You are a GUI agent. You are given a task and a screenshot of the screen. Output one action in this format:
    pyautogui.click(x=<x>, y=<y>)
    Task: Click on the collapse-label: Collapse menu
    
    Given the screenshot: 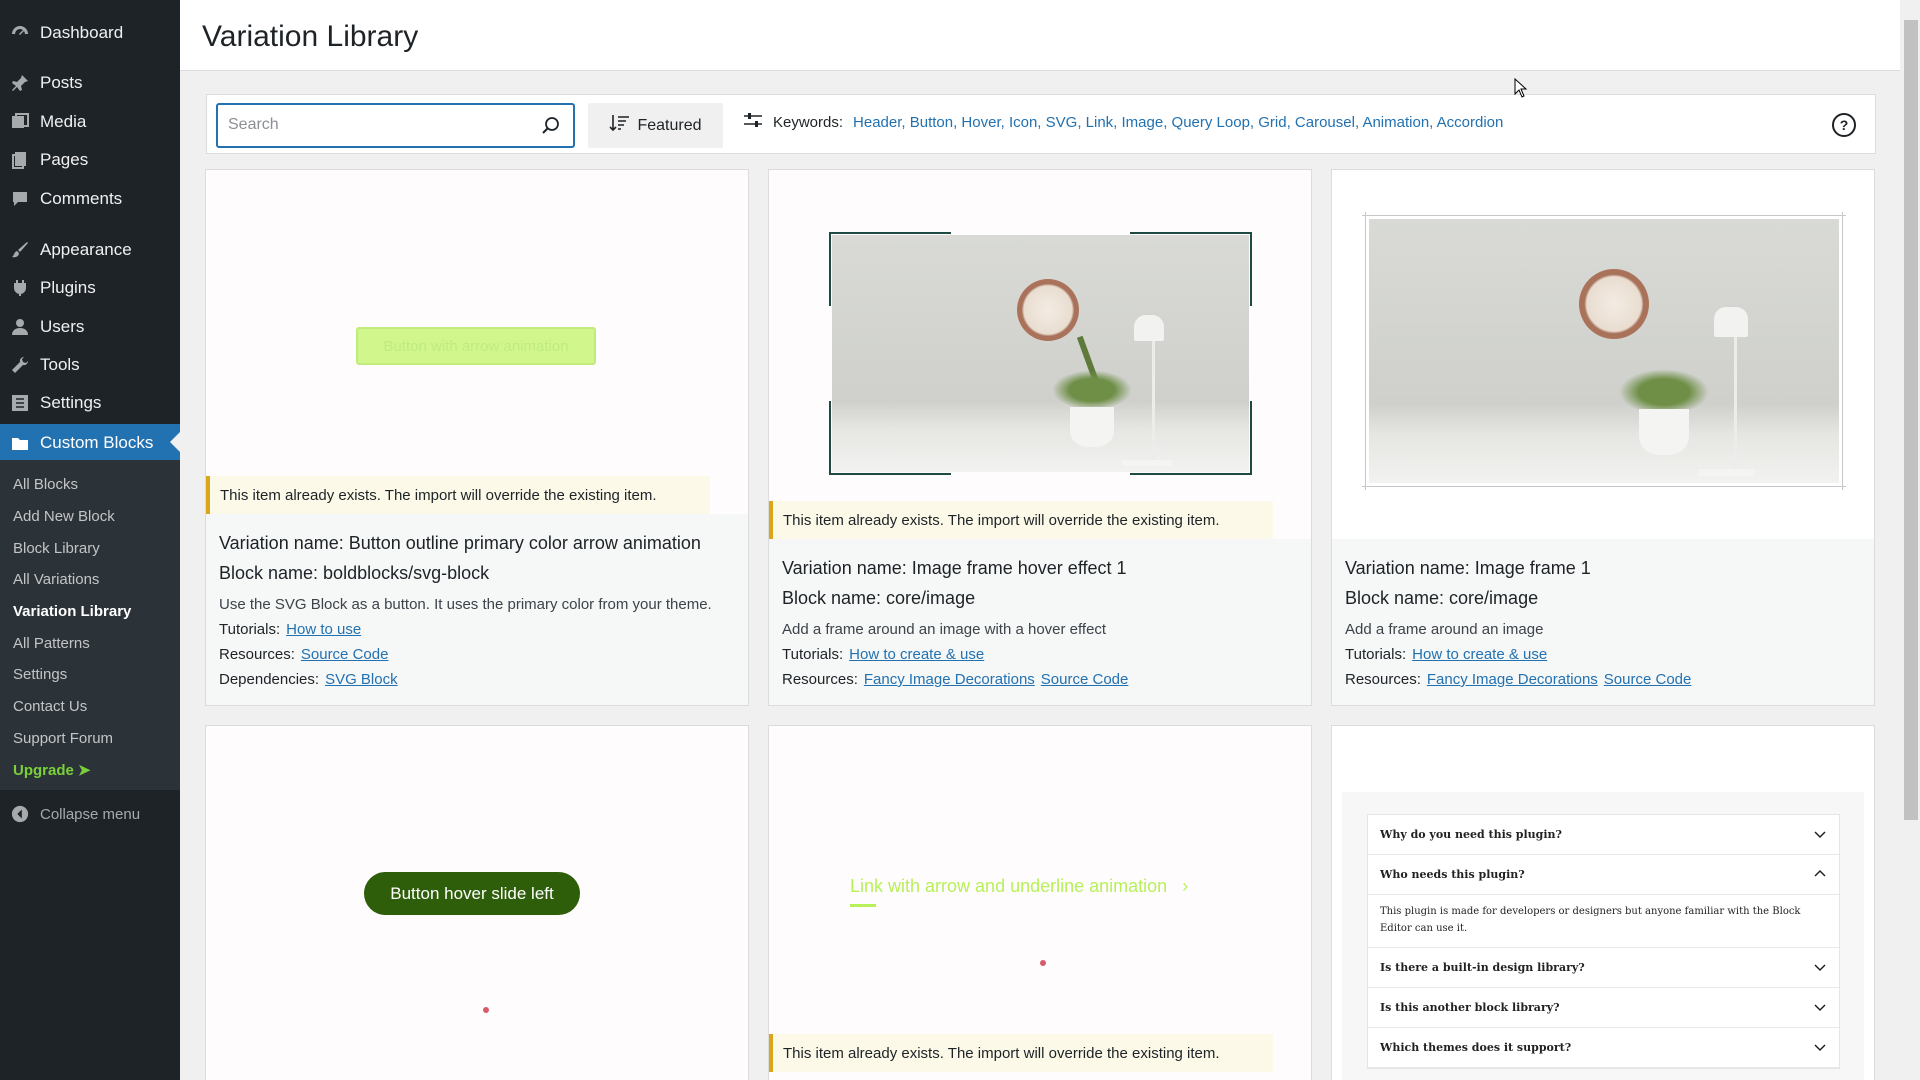 What is the action you would take?
    pyautogui.click(x=90, y=814)
    